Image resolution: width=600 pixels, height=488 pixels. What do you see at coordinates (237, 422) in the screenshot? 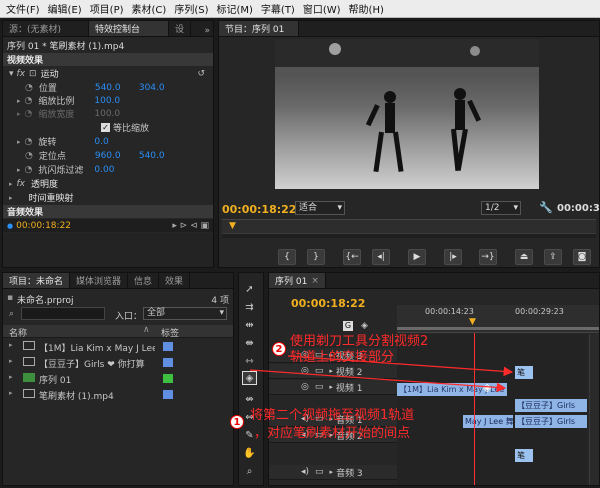
I see `step-1-badge: 1` at bounding box center [237, 422].